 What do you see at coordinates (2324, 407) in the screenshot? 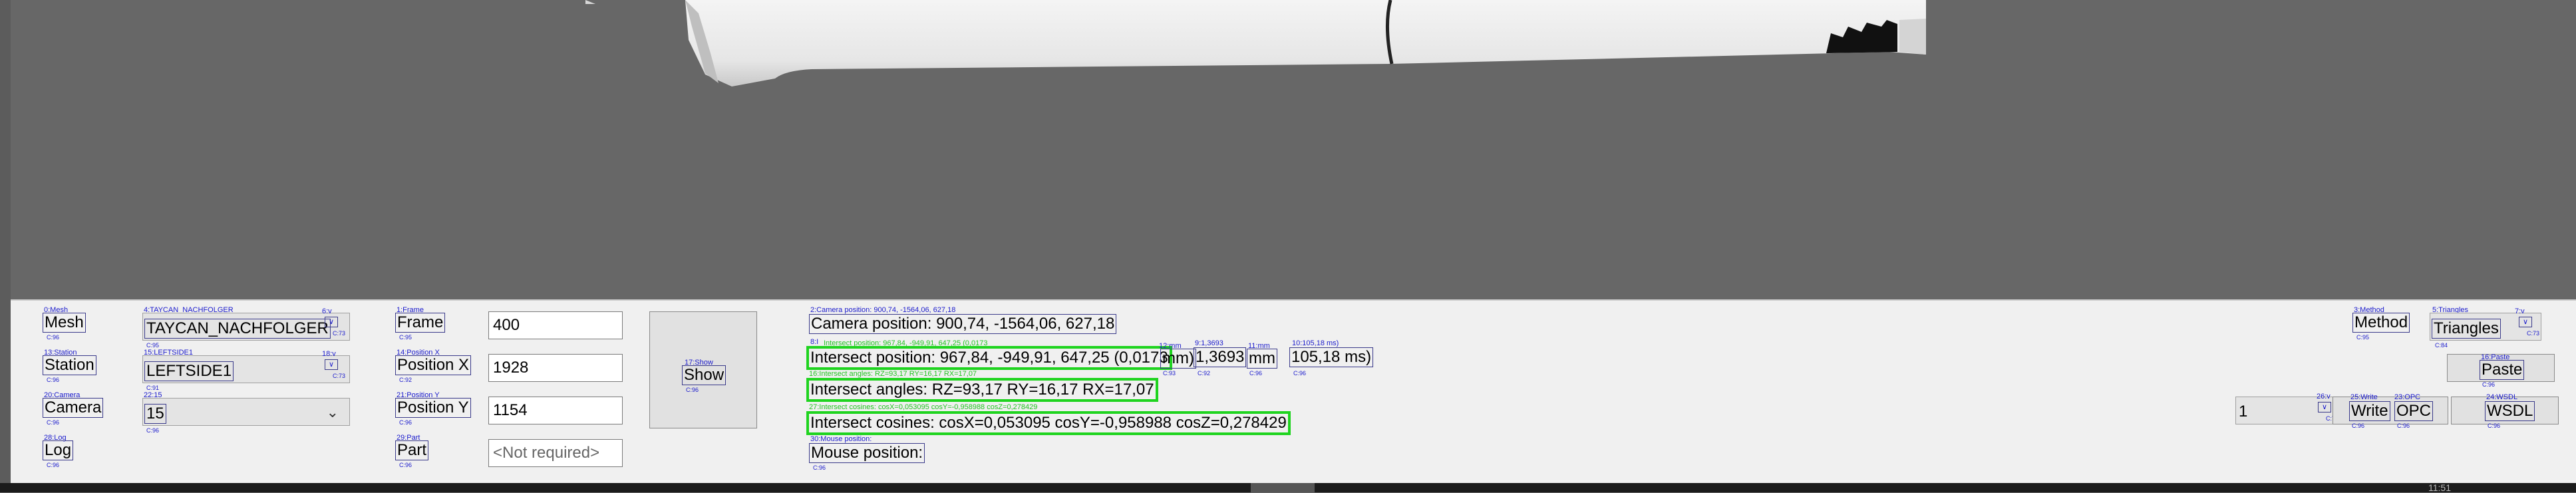
I see `count-dropdown-check: ∨` at bounding box center [2324, 407].